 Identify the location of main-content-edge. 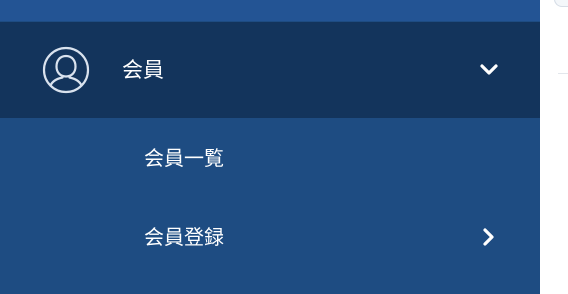
(554, 147).